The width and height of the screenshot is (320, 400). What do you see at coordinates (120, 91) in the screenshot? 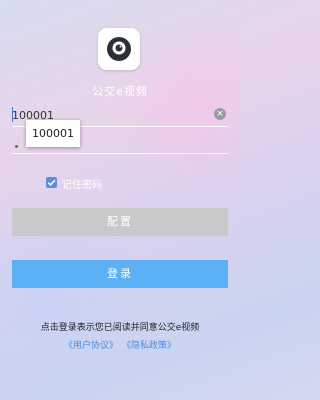
I see `app-title: 公交e视频` at bounding box center [120, 91].